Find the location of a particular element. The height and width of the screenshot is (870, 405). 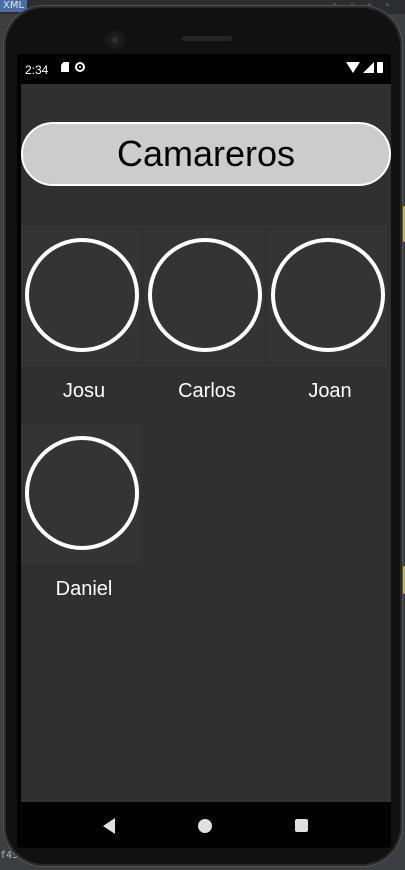

waiter-card-josu: Josu is located at coordinates (81, 314).